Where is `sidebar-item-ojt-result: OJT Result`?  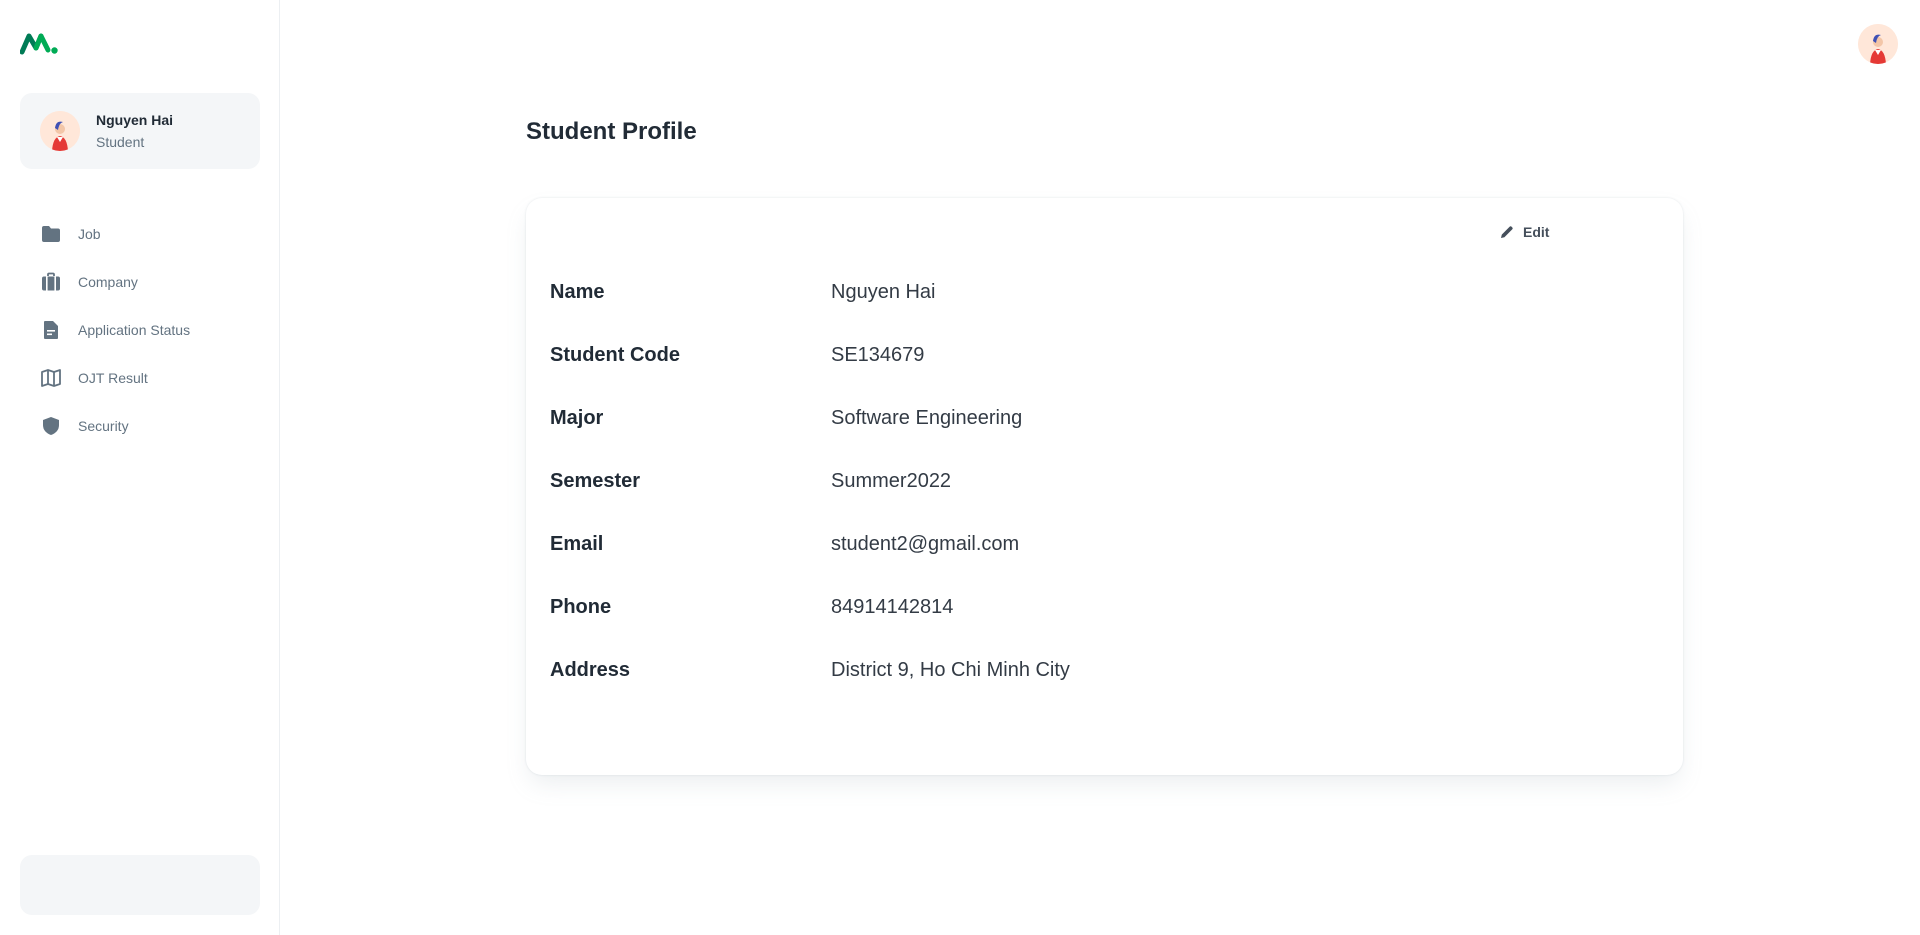
sidebar-item-ojt-result: OJT Result is located at coordinates (140, 378).